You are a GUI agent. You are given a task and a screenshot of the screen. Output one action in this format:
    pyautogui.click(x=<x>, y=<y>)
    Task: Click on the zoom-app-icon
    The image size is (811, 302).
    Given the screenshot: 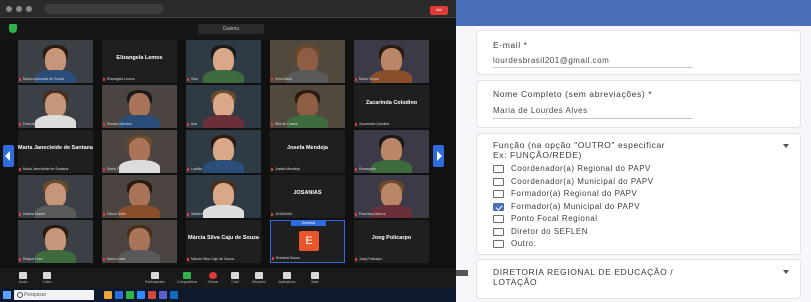 What is the action you would take?
    pyautogui.click(x=141, y=295)
    